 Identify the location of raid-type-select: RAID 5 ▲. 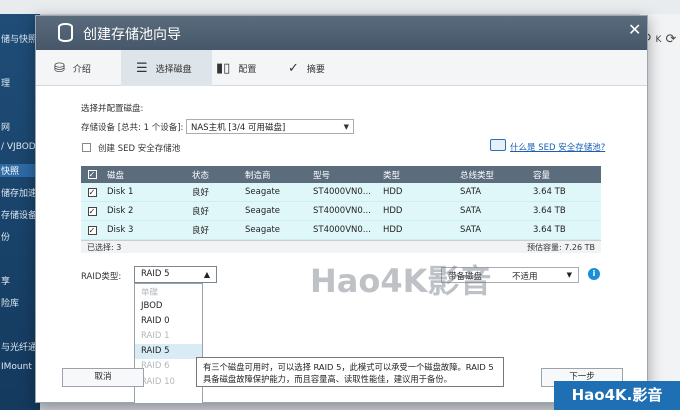
(175, 274).